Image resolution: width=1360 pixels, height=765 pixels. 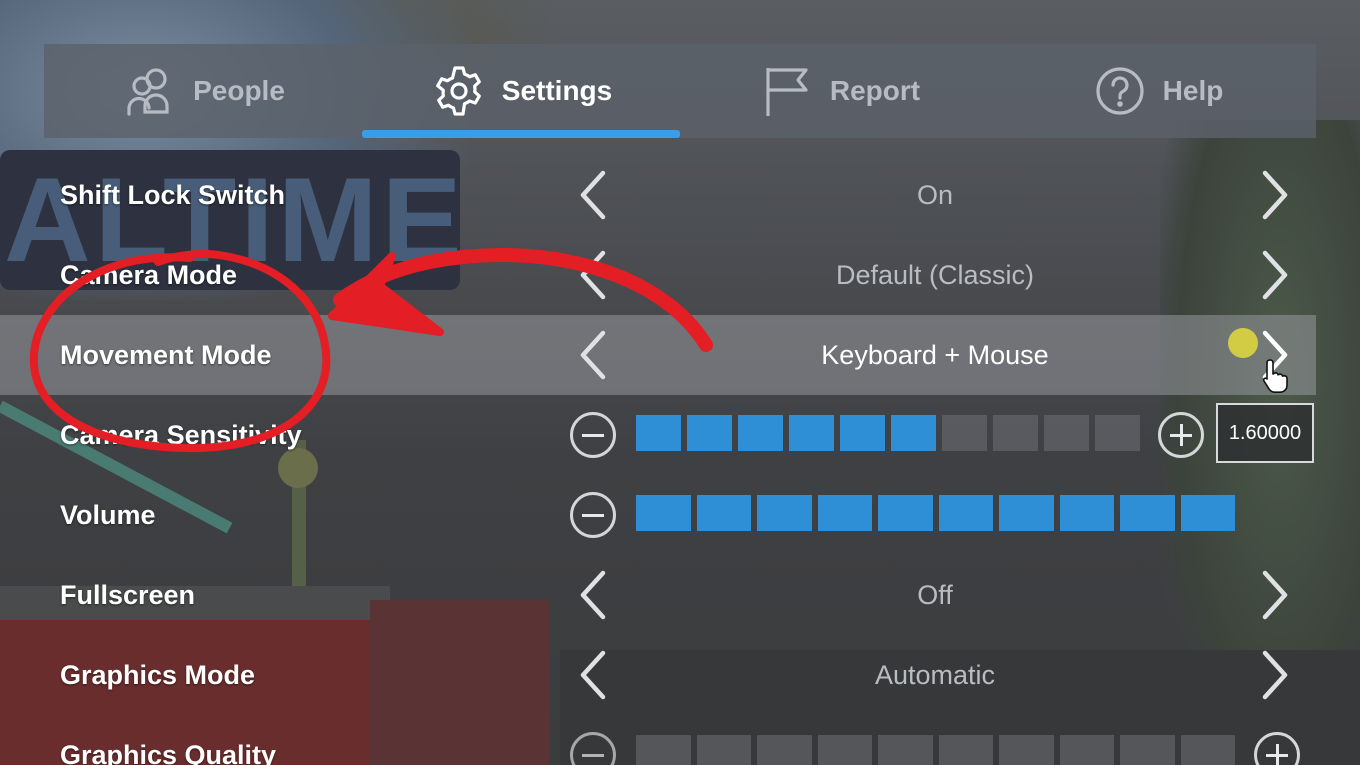 I want to click on setting-label: Movement Mode, so click(x=166, y=355).